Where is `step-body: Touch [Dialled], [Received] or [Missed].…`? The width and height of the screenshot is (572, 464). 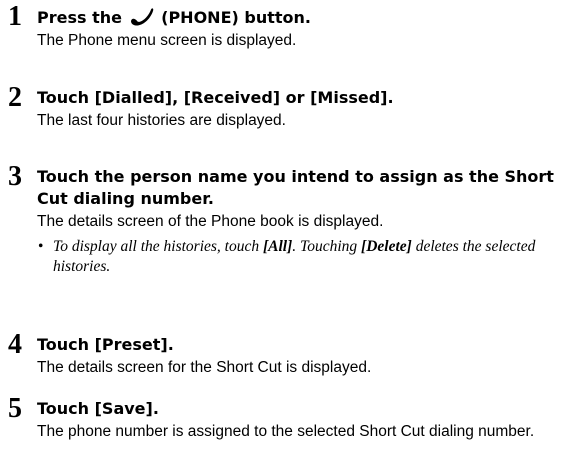
step-body: Touch [Dialled], [Received] or [Missed].… is located at coordinates (301, 109).